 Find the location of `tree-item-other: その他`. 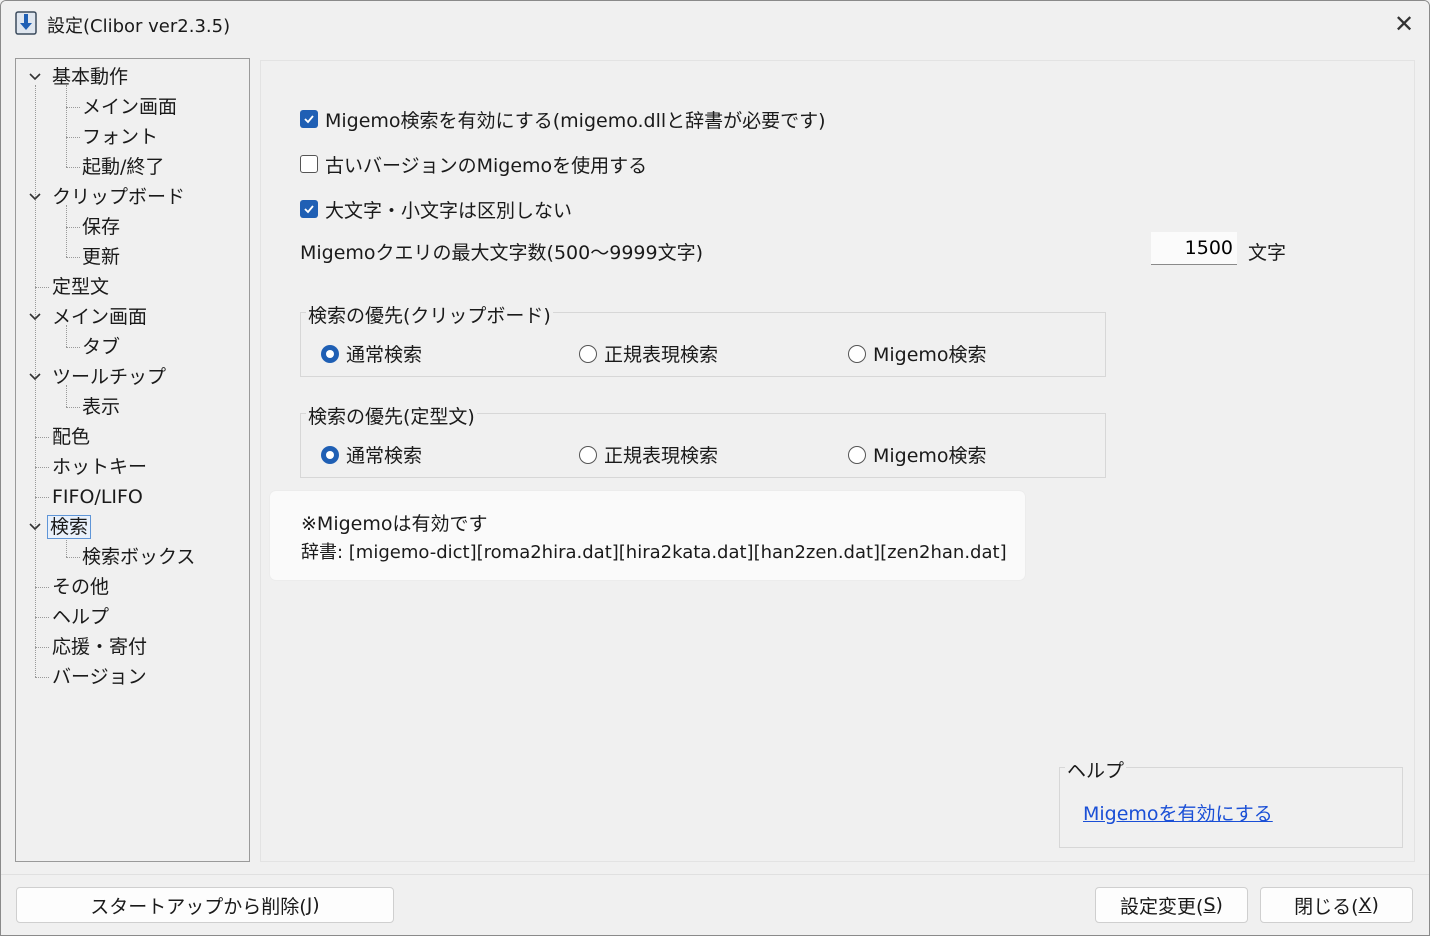

tree-item-other: その他 is located at coordinates (80, 587).